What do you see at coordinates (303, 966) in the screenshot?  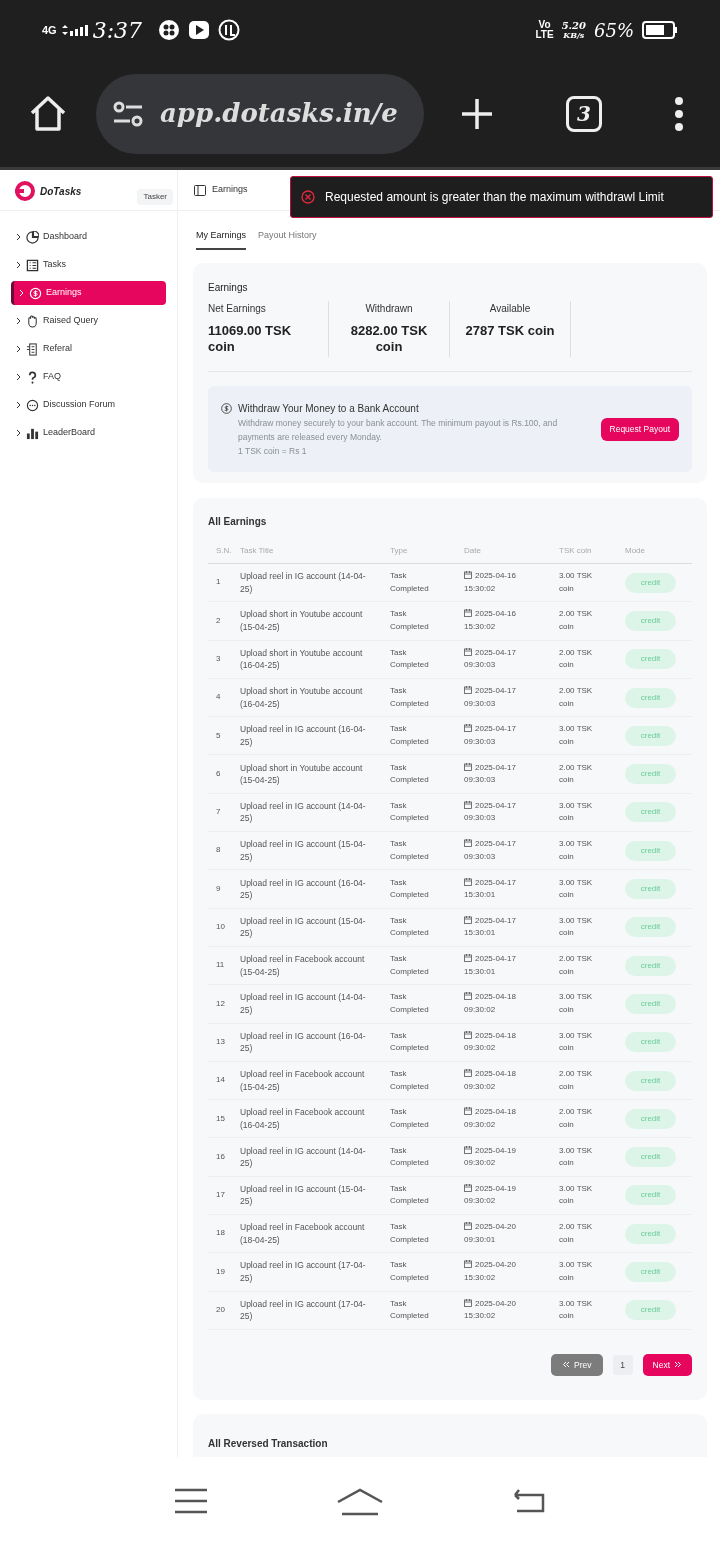 I see `table-cell-text: Upload reel in Facebook account (15-04-25)` at bounding box center [303, 966].